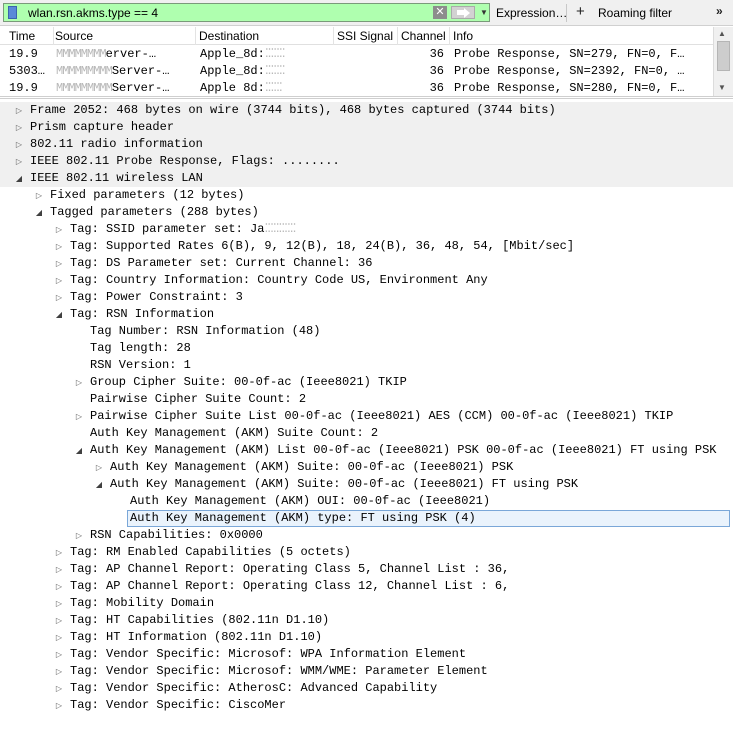 The width and height of the screenshot is (733, 747). What do you see at coordinates (366, 603) in the screenshot?
I see `tree-item: ▷ Tag: Mobility Domain` at bounding box center [366, 603].